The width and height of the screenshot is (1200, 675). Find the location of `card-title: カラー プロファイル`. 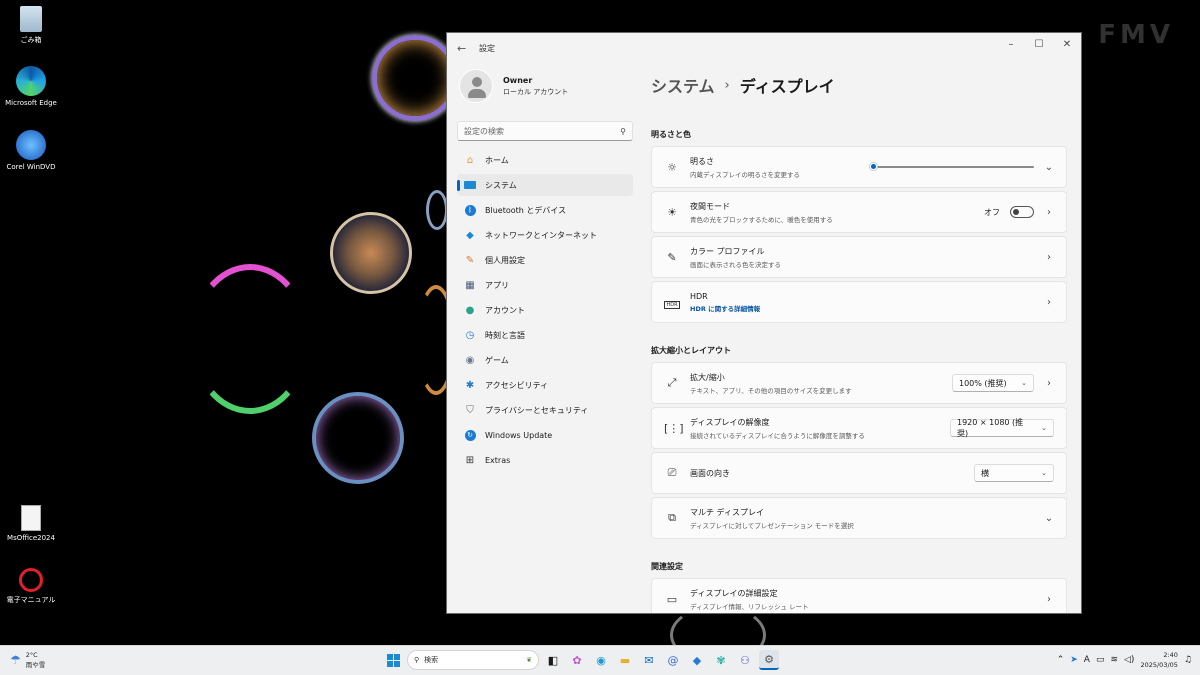

card-title: カラー プロファイル is located at coordinates (727, 251).